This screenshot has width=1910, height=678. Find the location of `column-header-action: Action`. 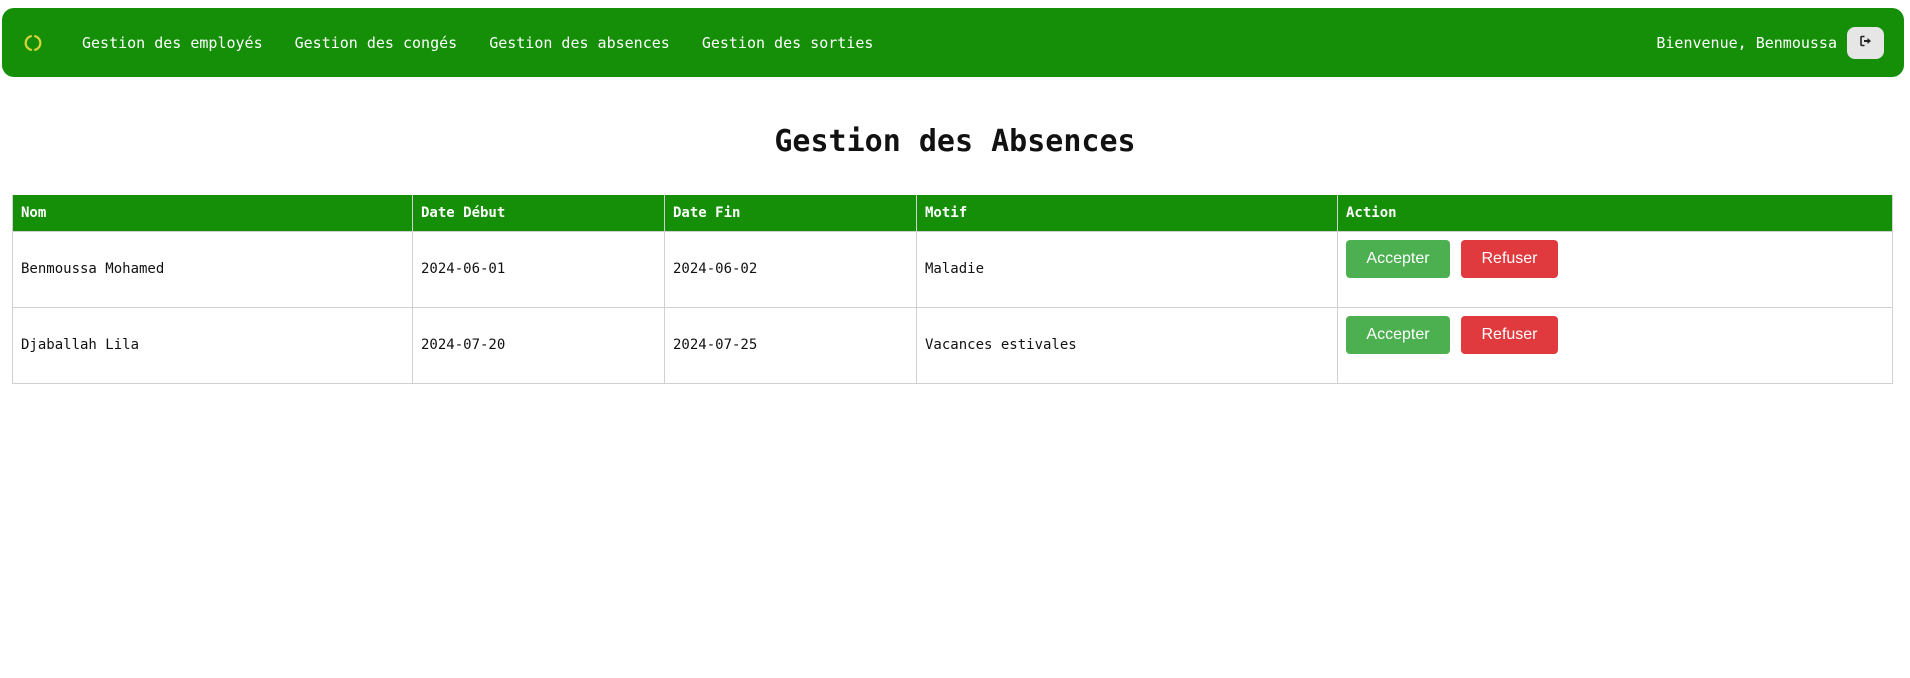

column-header-action: Action is located at coordinates (1615, 213).